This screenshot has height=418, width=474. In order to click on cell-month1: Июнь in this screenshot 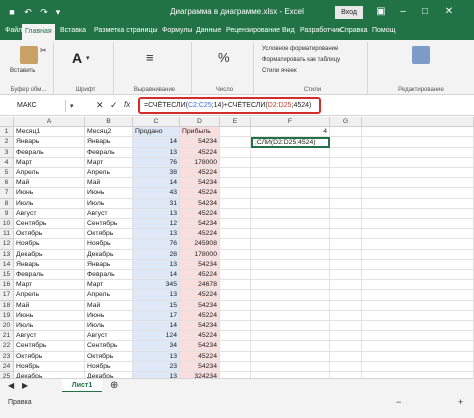, I will do `click(49, 193)`.